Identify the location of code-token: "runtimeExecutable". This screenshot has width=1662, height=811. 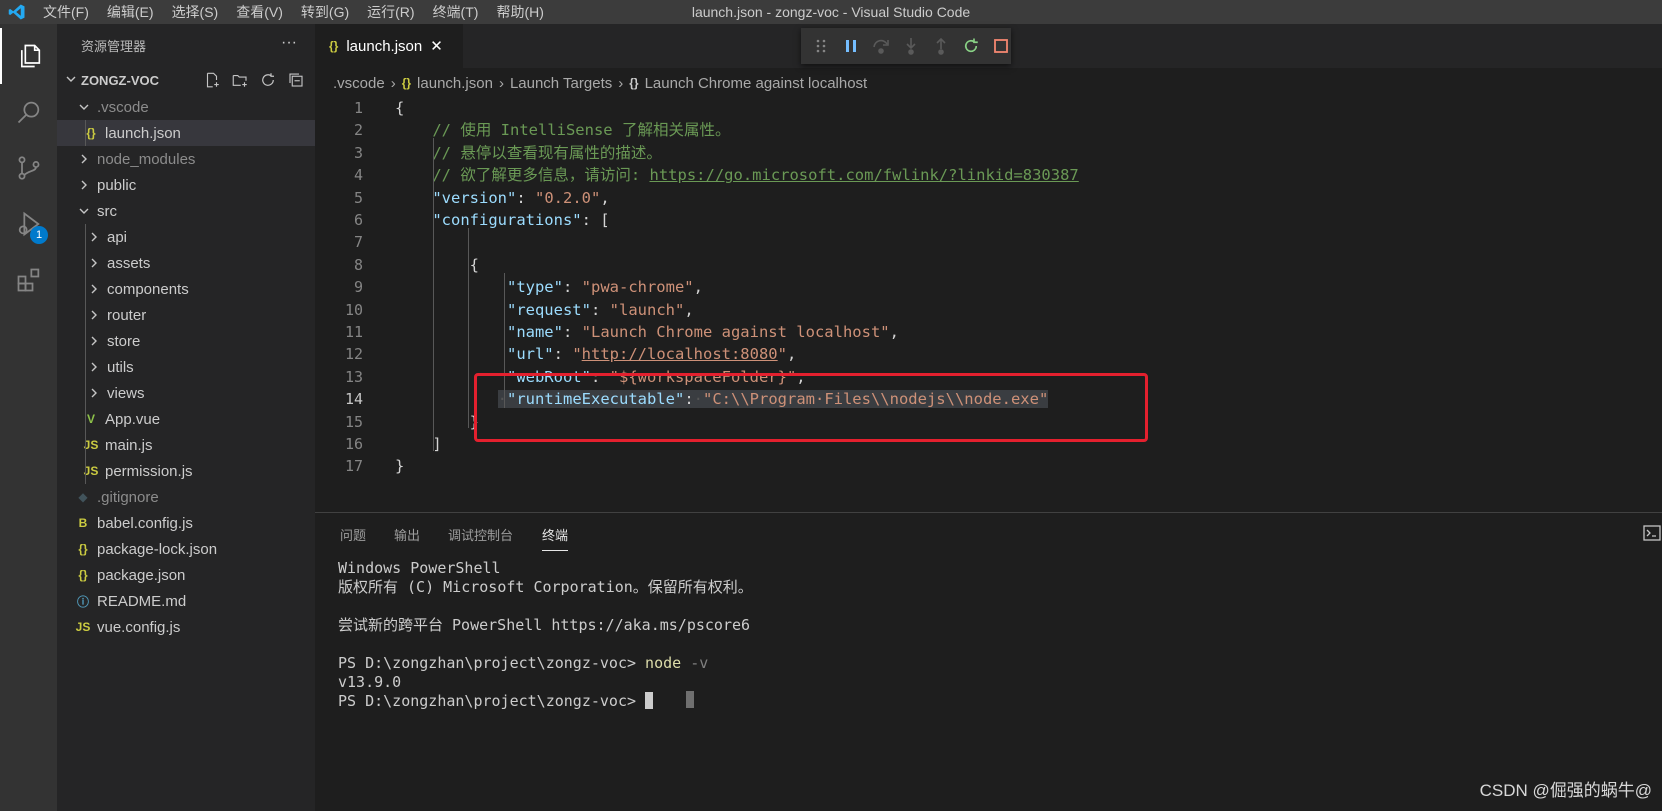
(596, 399).